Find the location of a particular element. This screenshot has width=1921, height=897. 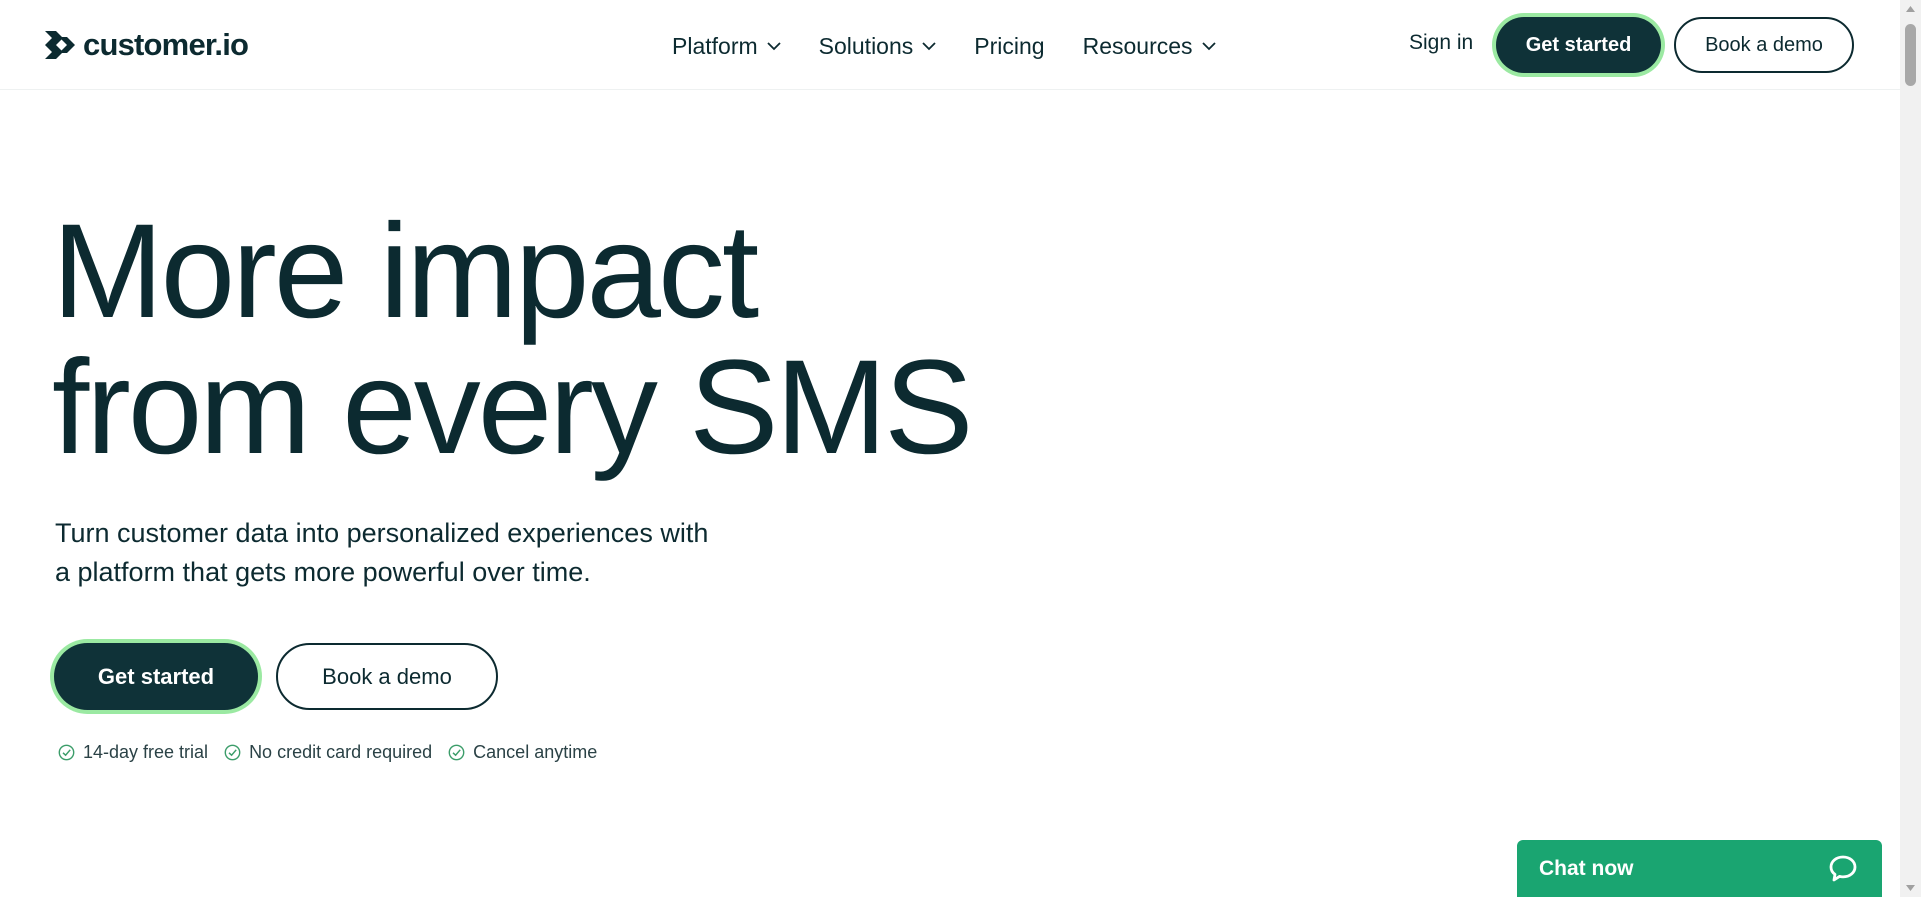

header-book-demo-button: Book a demo is located at coordinates (1764, 45).